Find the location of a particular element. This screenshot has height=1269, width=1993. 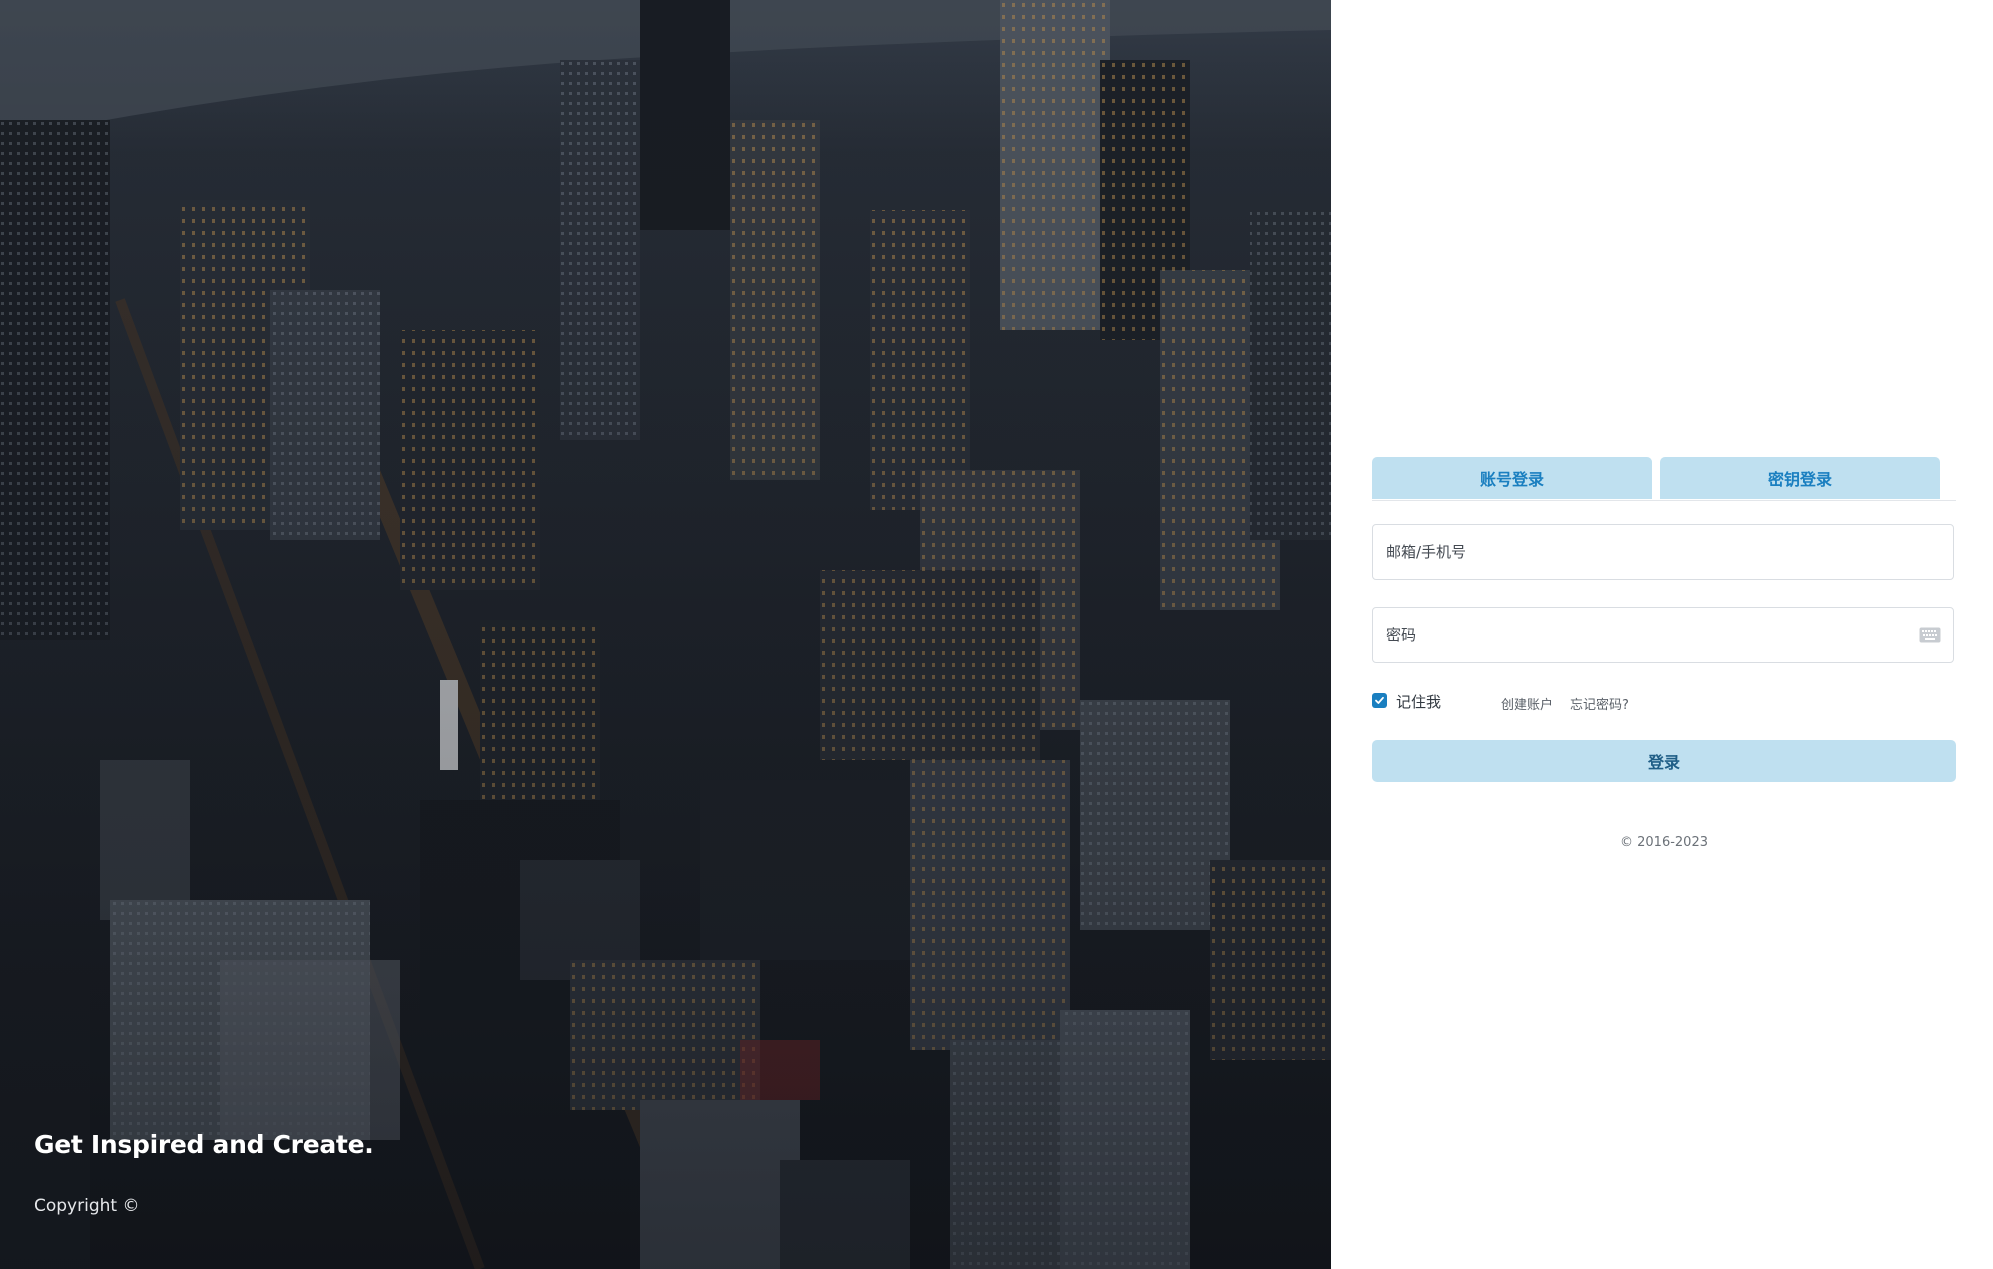

username-input is located at coordinates (1663, 552).